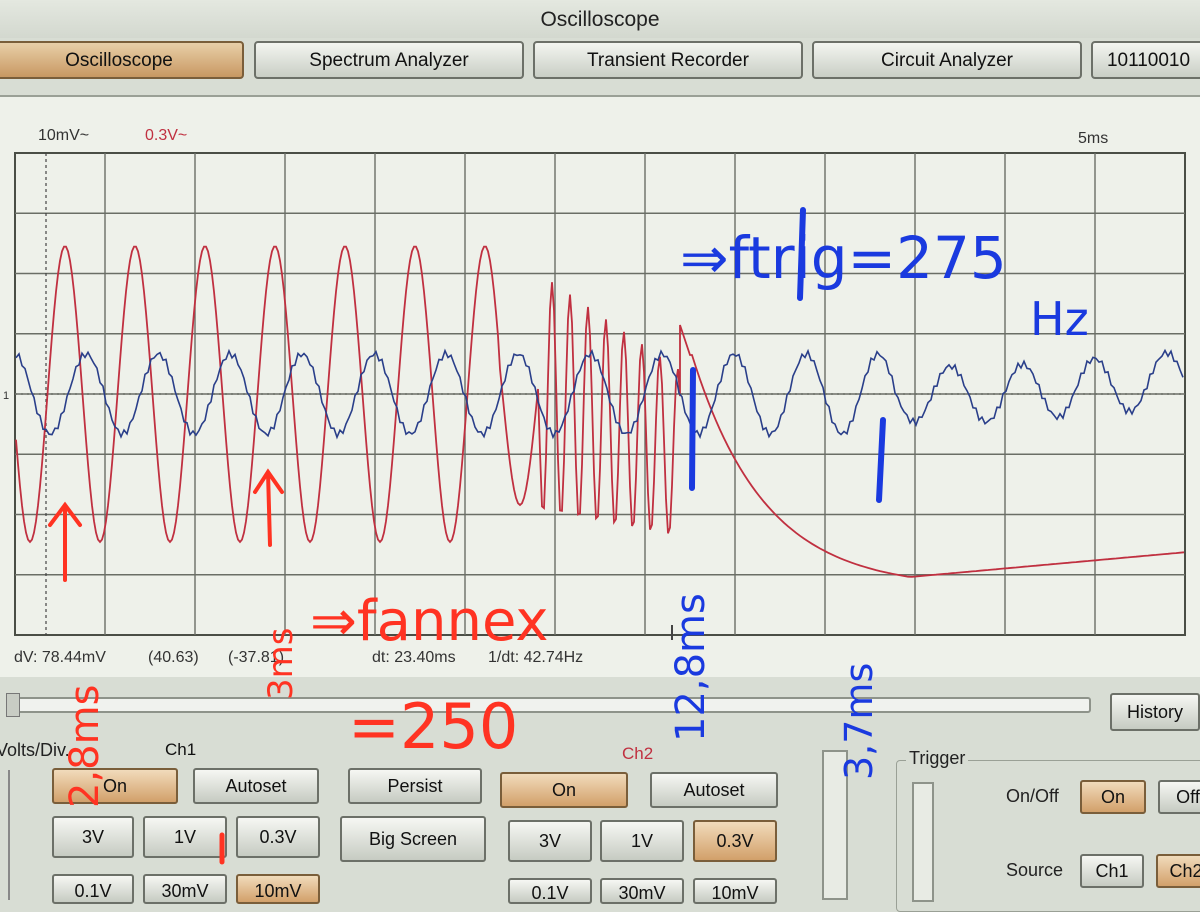 This screenshot has height=912, width=1200. I want to click on trigger-off-button: Off, so click(1179, 797).